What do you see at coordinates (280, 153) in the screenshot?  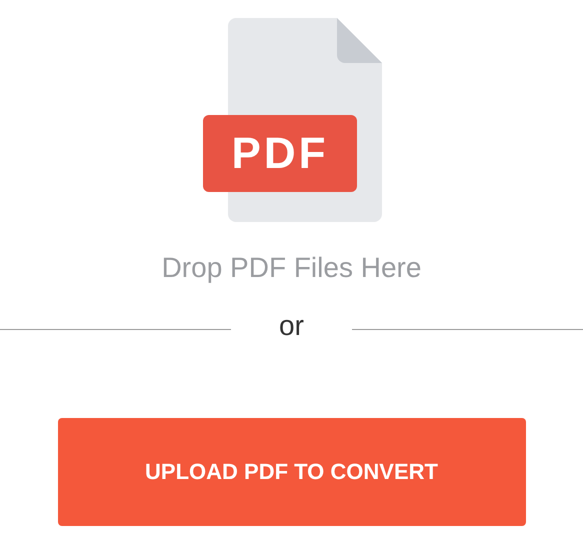 I see `file-type-badge: PDF` at bounding box center [280, 153].